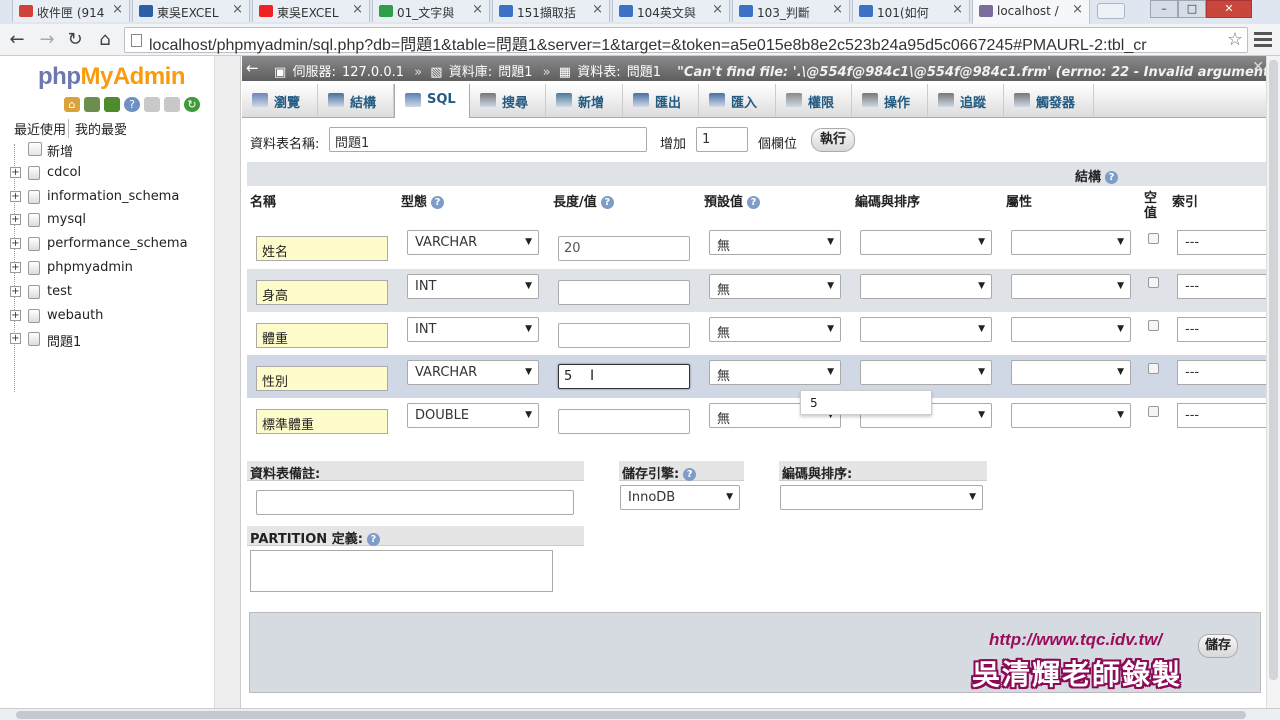 The image size is (1280, 720). I want to click on forward-button: →, so click(47, 40).